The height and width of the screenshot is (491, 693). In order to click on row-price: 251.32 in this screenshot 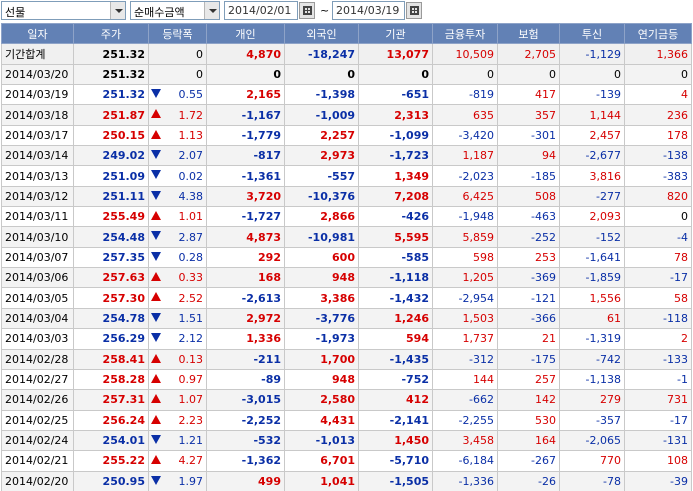, I will do `click(111, 74)`.